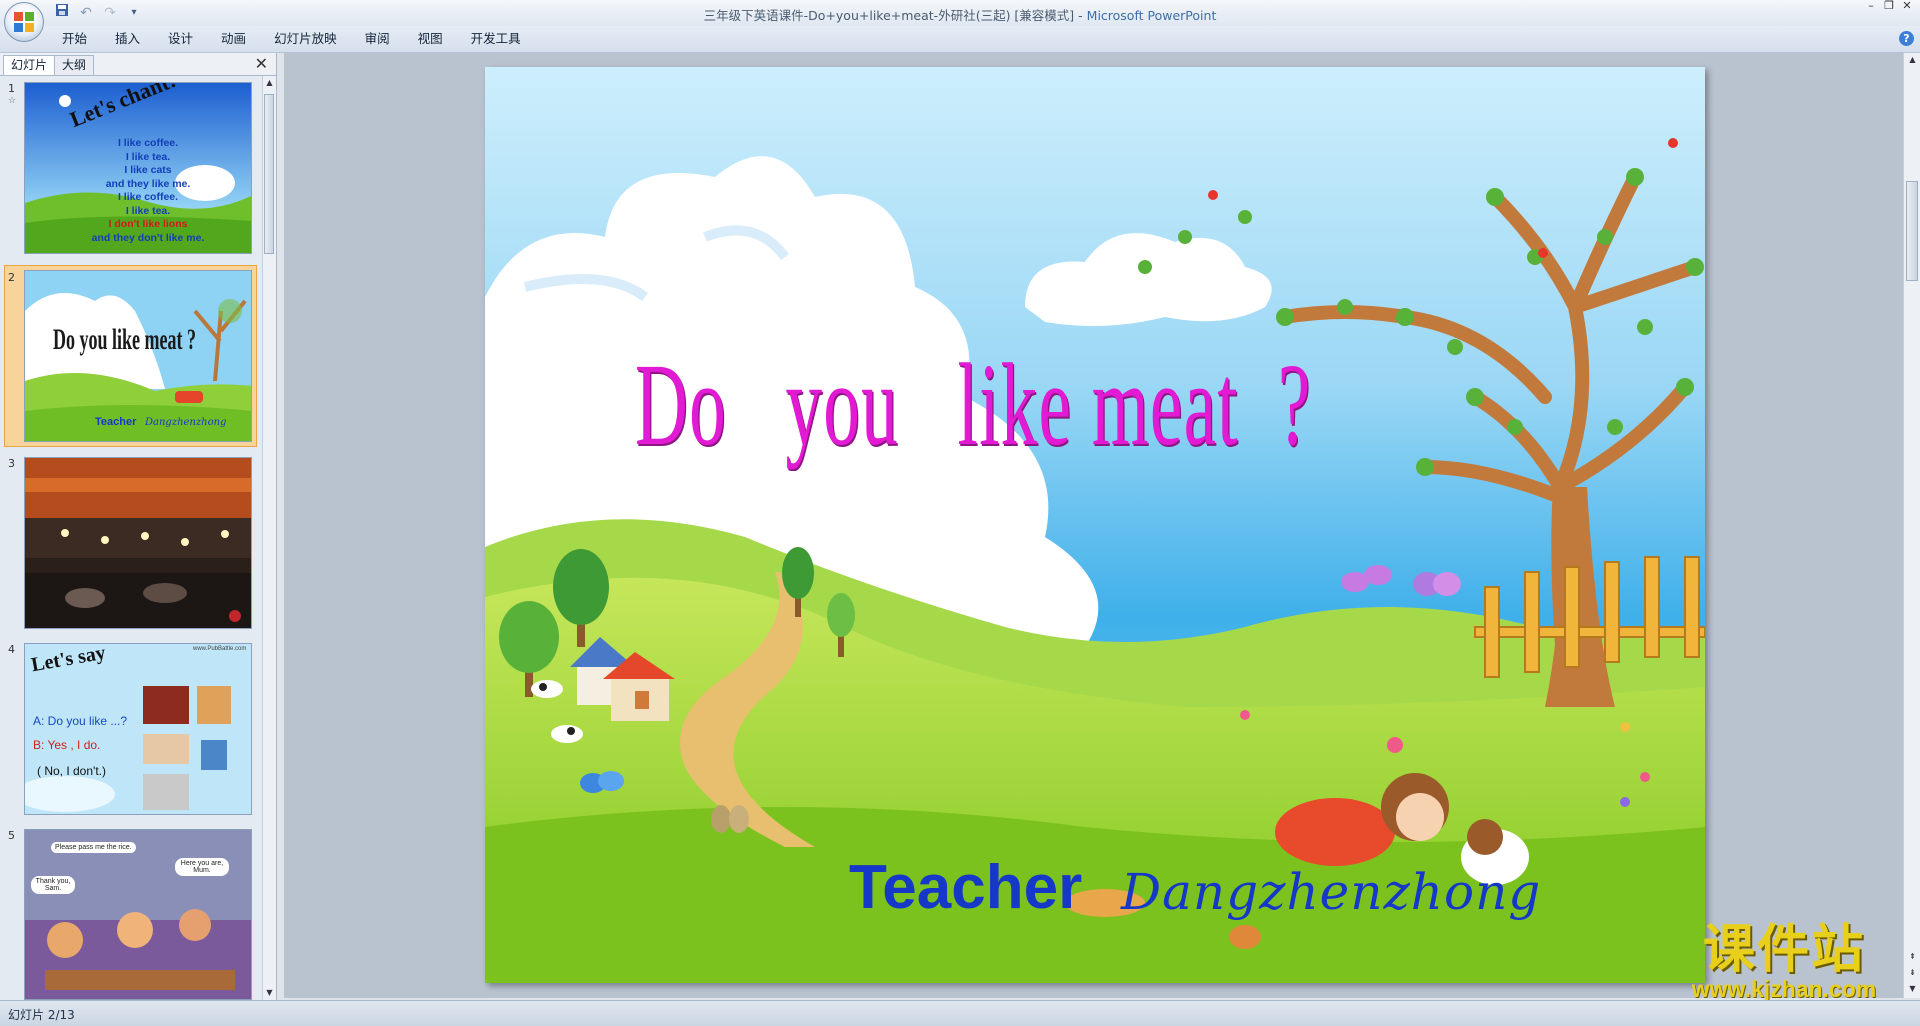  I want to click on thumb-1-line: and they don't like me., so click(148, 237).